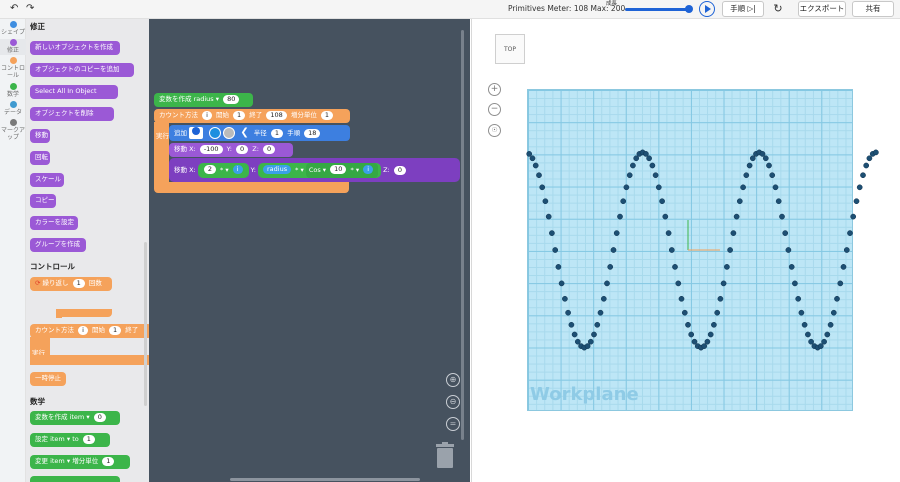 The height and width of the screenshot is (482, 900). What do you see at coordinates (510, 49) in the screenshot?
I see `view-cube: TOP` at bounding box center [510, 49].